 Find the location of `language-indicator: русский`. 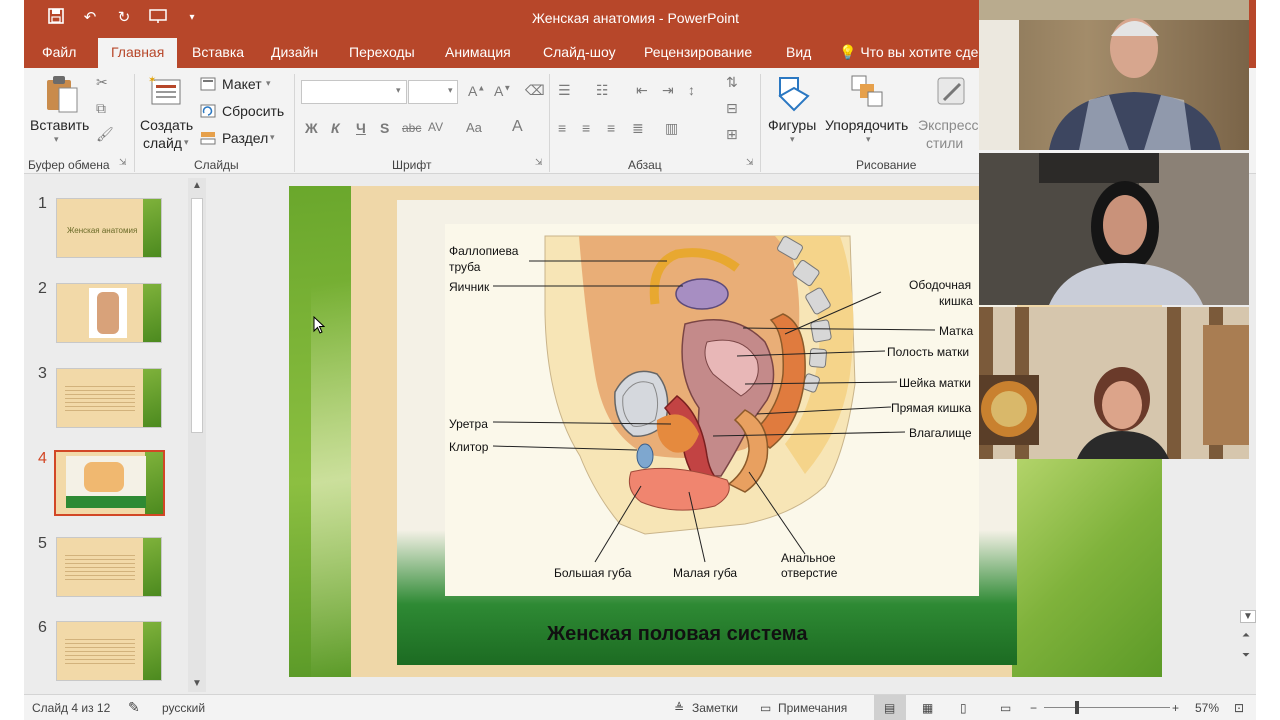

language-indicator: русский is located at coordinates (183, 708).